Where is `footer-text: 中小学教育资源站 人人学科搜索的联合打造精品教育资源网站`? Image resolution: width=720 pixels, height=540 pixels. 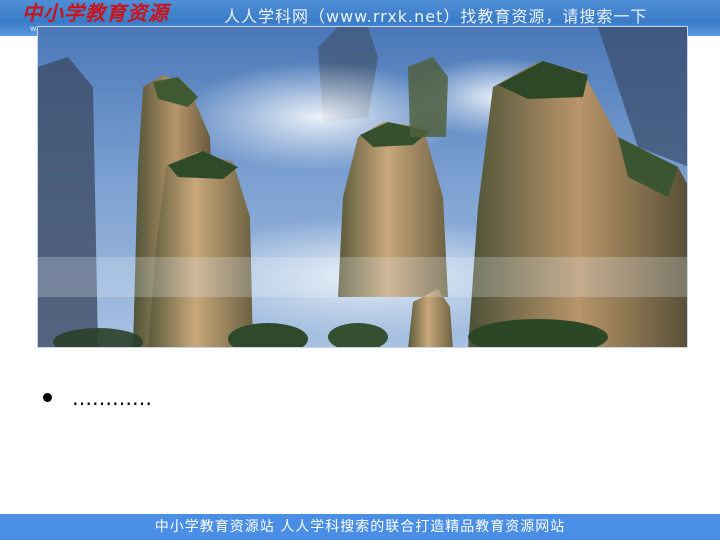 footer-text: 中小学教育资源站 人人学科搜索的联合打造精品教育资源网站 is located at coordinates (360, 527).